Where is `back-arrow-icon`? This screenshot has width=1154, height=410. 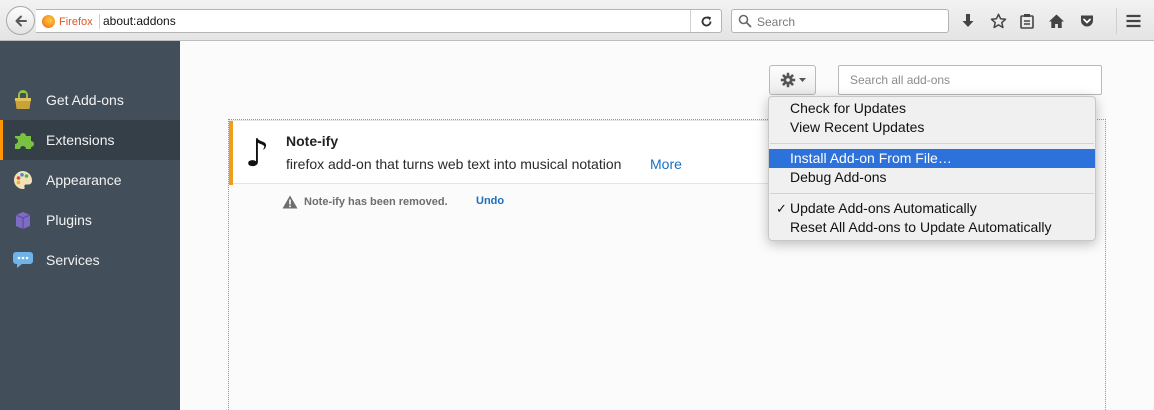 back-arrow-icon is located at coordinates (21, 20).